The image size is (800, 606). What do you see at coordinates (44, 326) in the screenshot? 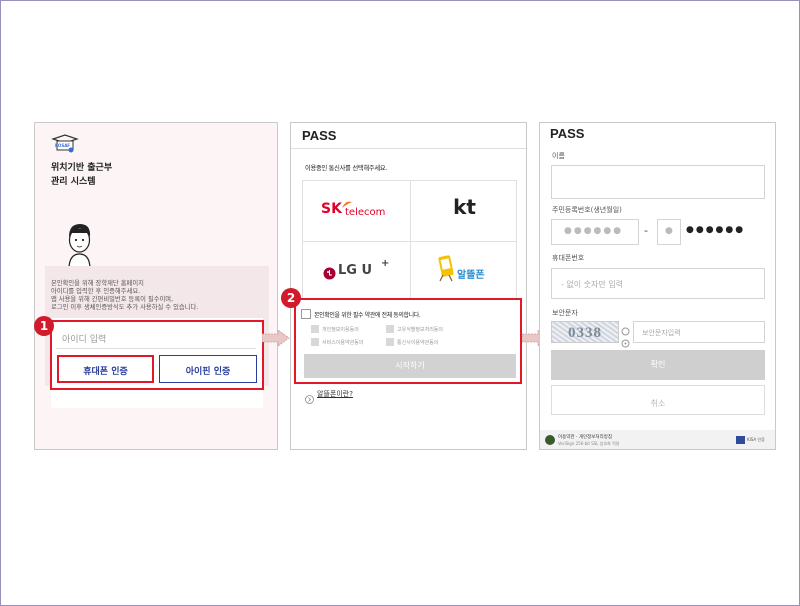
I see `callout-1: 1` at bounding box center [44, 326].